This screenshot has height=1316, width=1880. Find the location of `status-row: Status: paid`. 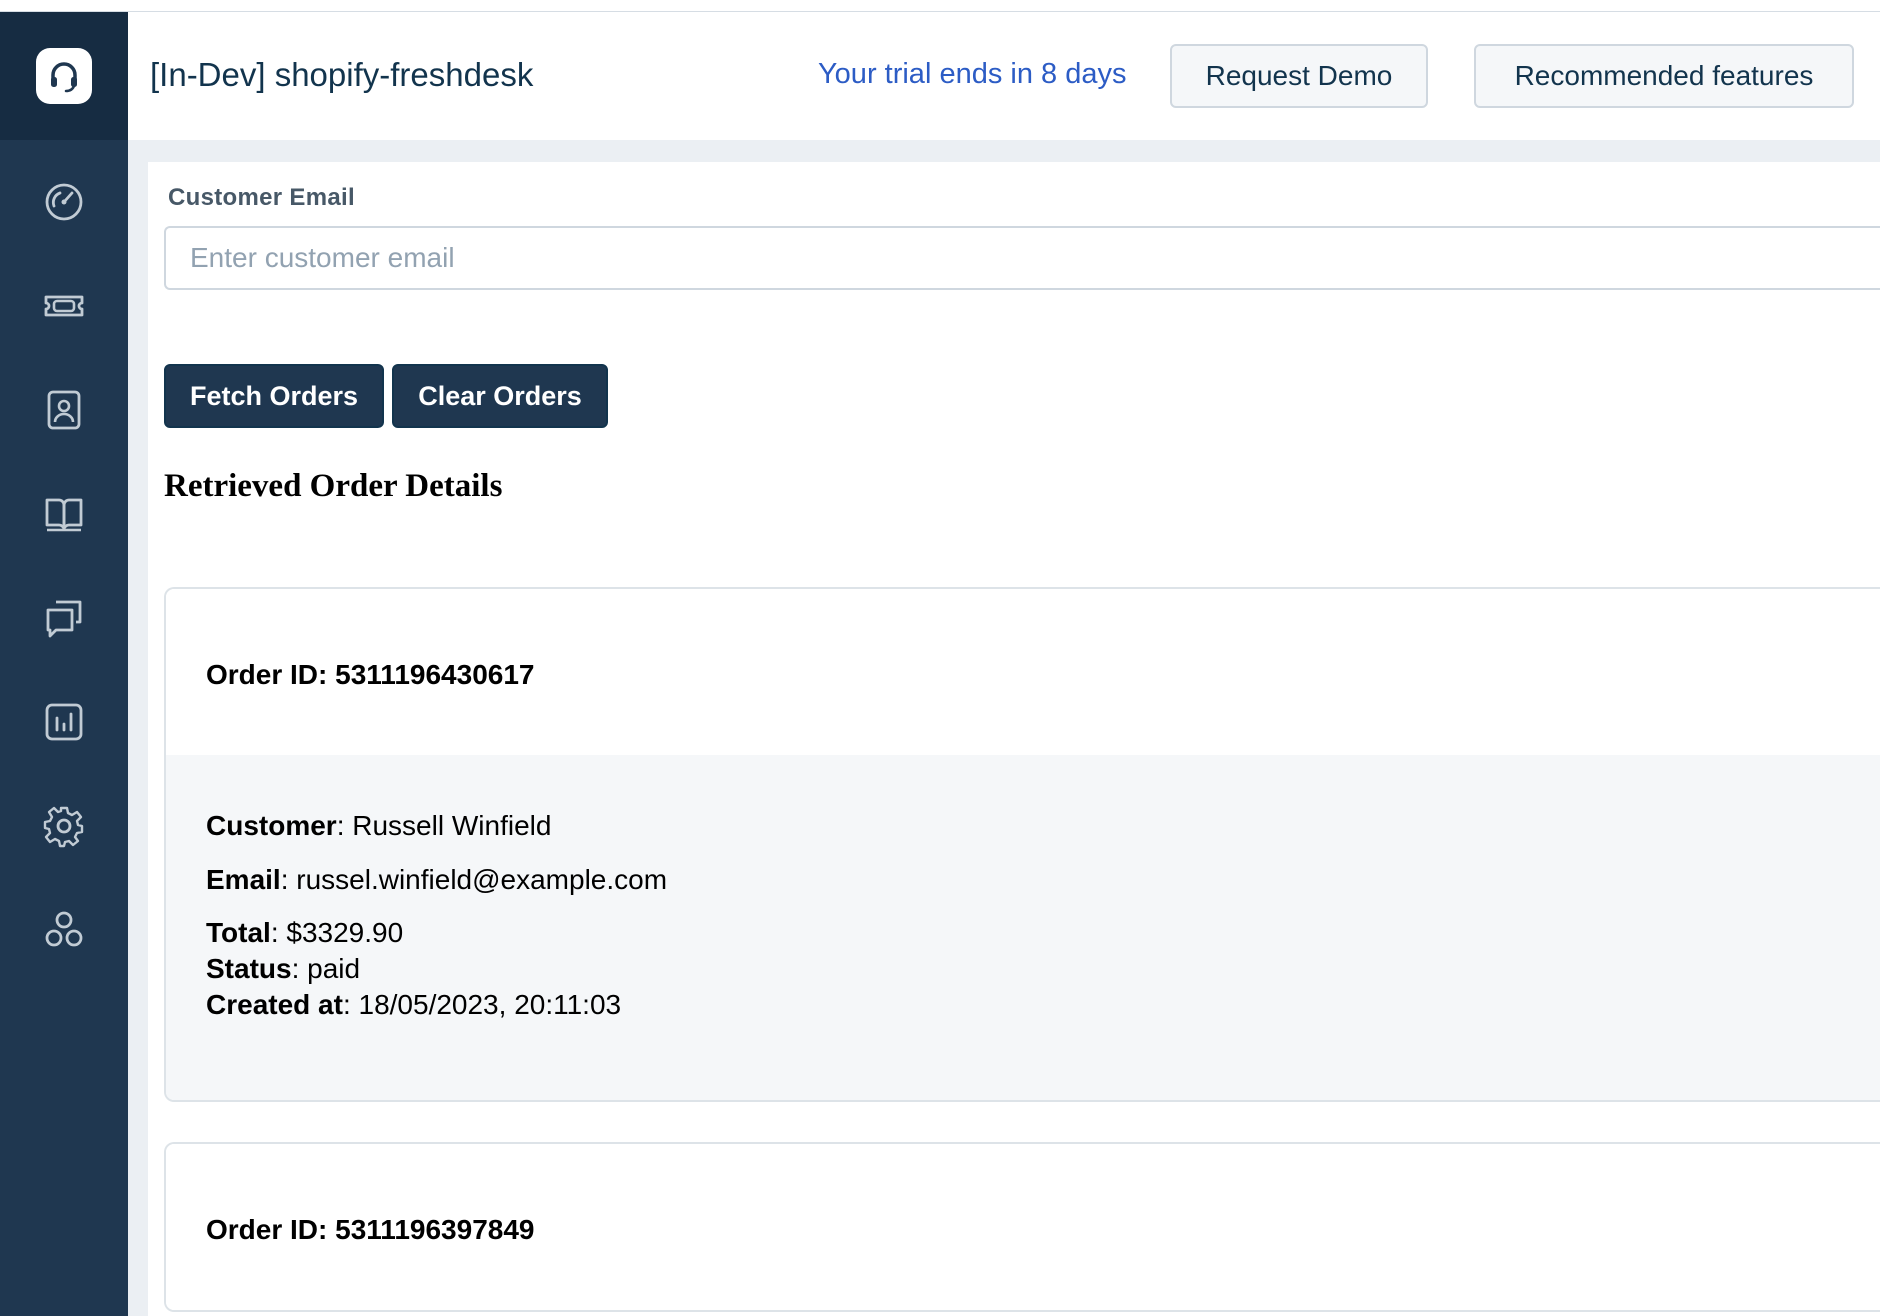

status-row: Status: paid is located at coordinates (283, 969).